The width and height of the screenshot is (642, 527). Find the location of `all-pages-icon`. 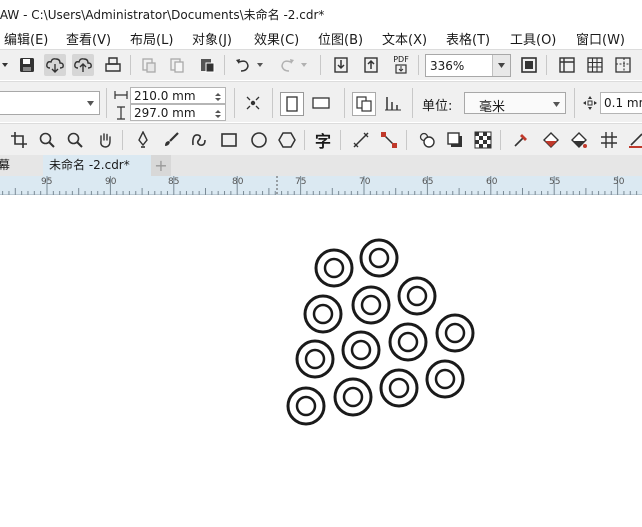

all-pages-icon is located at coordinates (253, 103).